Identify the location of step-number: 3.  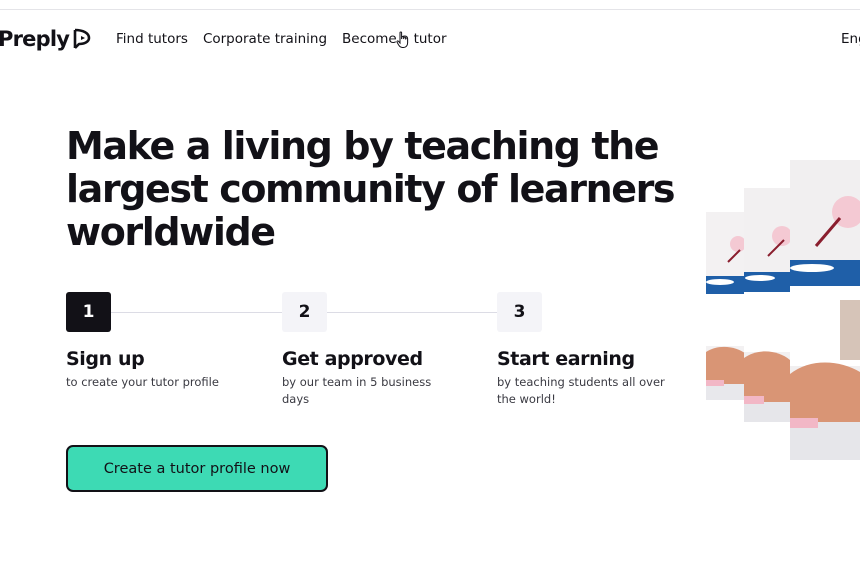
(519, 312).